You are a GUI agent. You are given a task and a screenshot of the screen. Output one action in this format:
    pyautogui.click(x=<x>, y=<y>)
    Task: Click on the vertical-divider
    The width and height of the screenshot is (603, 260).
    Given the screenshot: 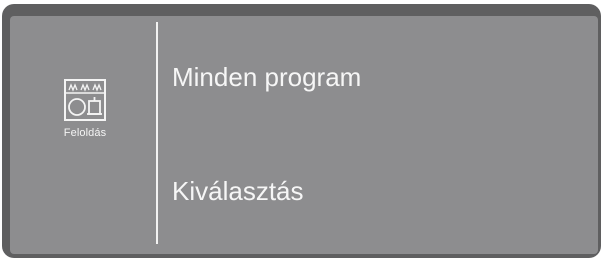 What is the action you would take?
    pyautogui.click(x=157, y=133)
    